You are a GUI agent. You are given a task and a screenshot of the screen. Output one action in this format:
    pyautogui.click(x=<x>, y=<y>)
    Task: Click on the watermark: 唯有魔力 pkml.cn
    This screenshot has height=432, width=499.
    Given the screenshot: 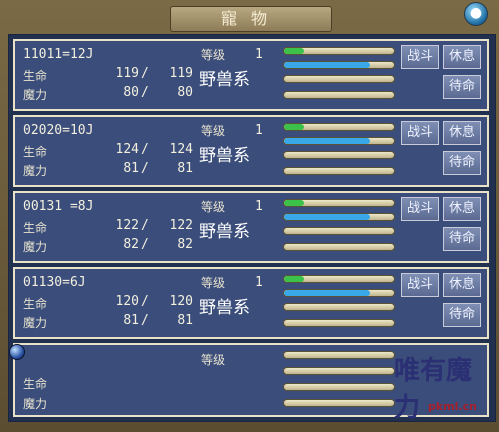 What is the action you would take?
    pyautogui.click(x=444, y=386)
    